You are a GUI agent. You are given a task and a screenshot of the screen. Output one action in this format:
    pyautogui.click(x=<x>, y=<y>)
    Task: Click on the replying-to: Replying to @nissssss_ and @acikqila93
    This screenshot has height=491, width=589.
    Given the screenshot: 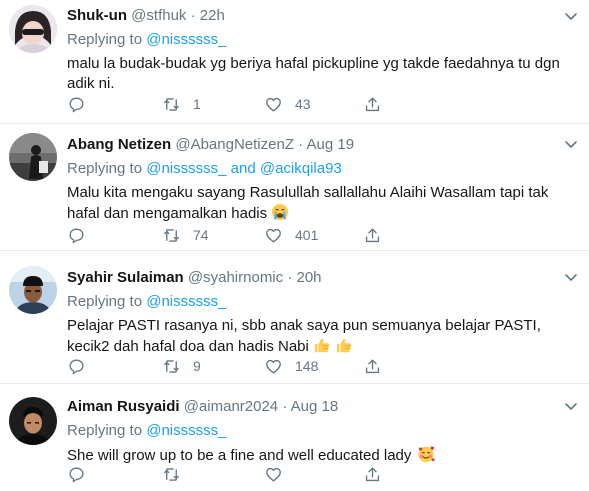 What is the action you would take?
    pyautogui.click(x=321, y=169)
    